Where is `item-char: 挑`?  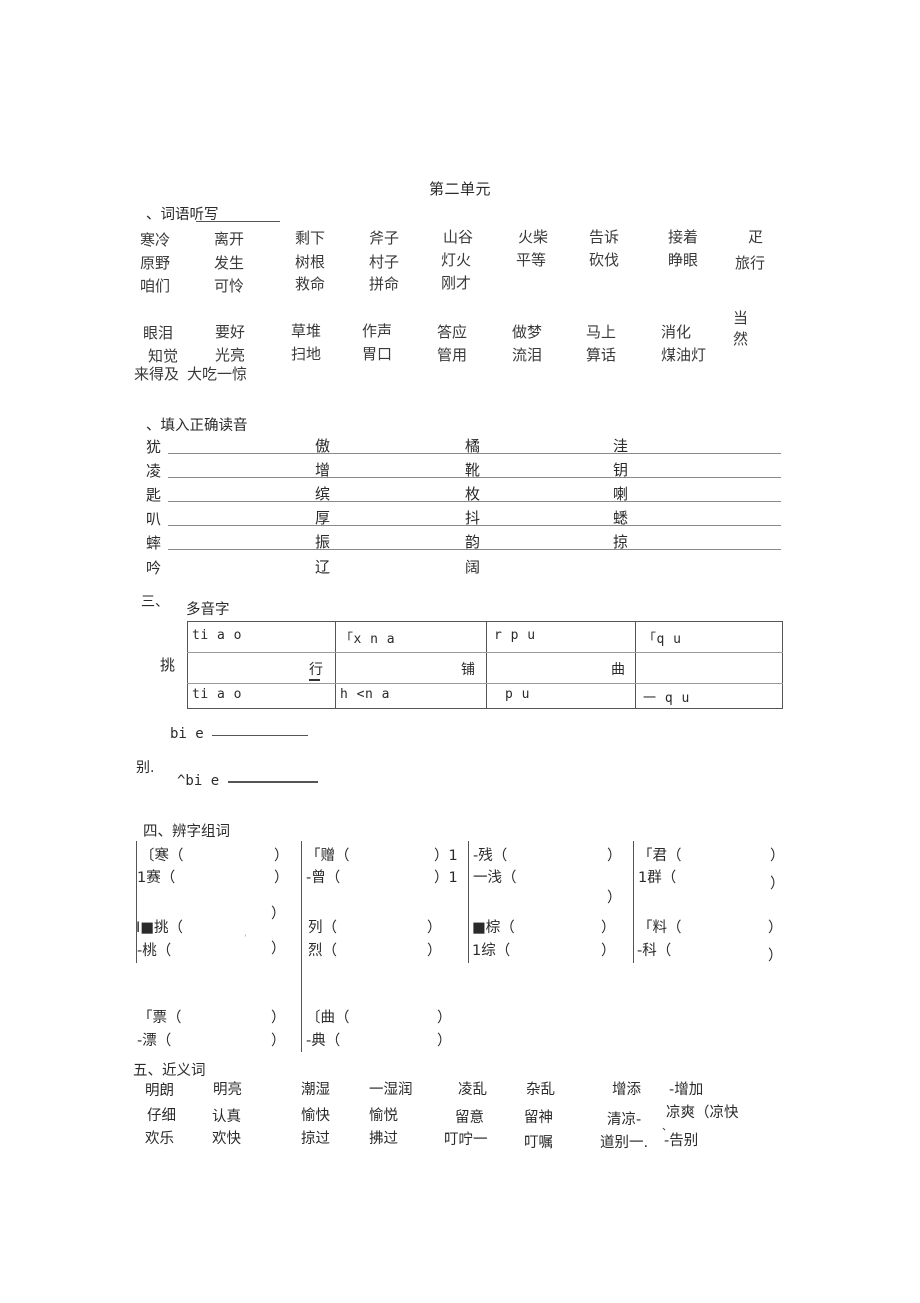 item-char: 挑 is located at coordinates (161, 928).